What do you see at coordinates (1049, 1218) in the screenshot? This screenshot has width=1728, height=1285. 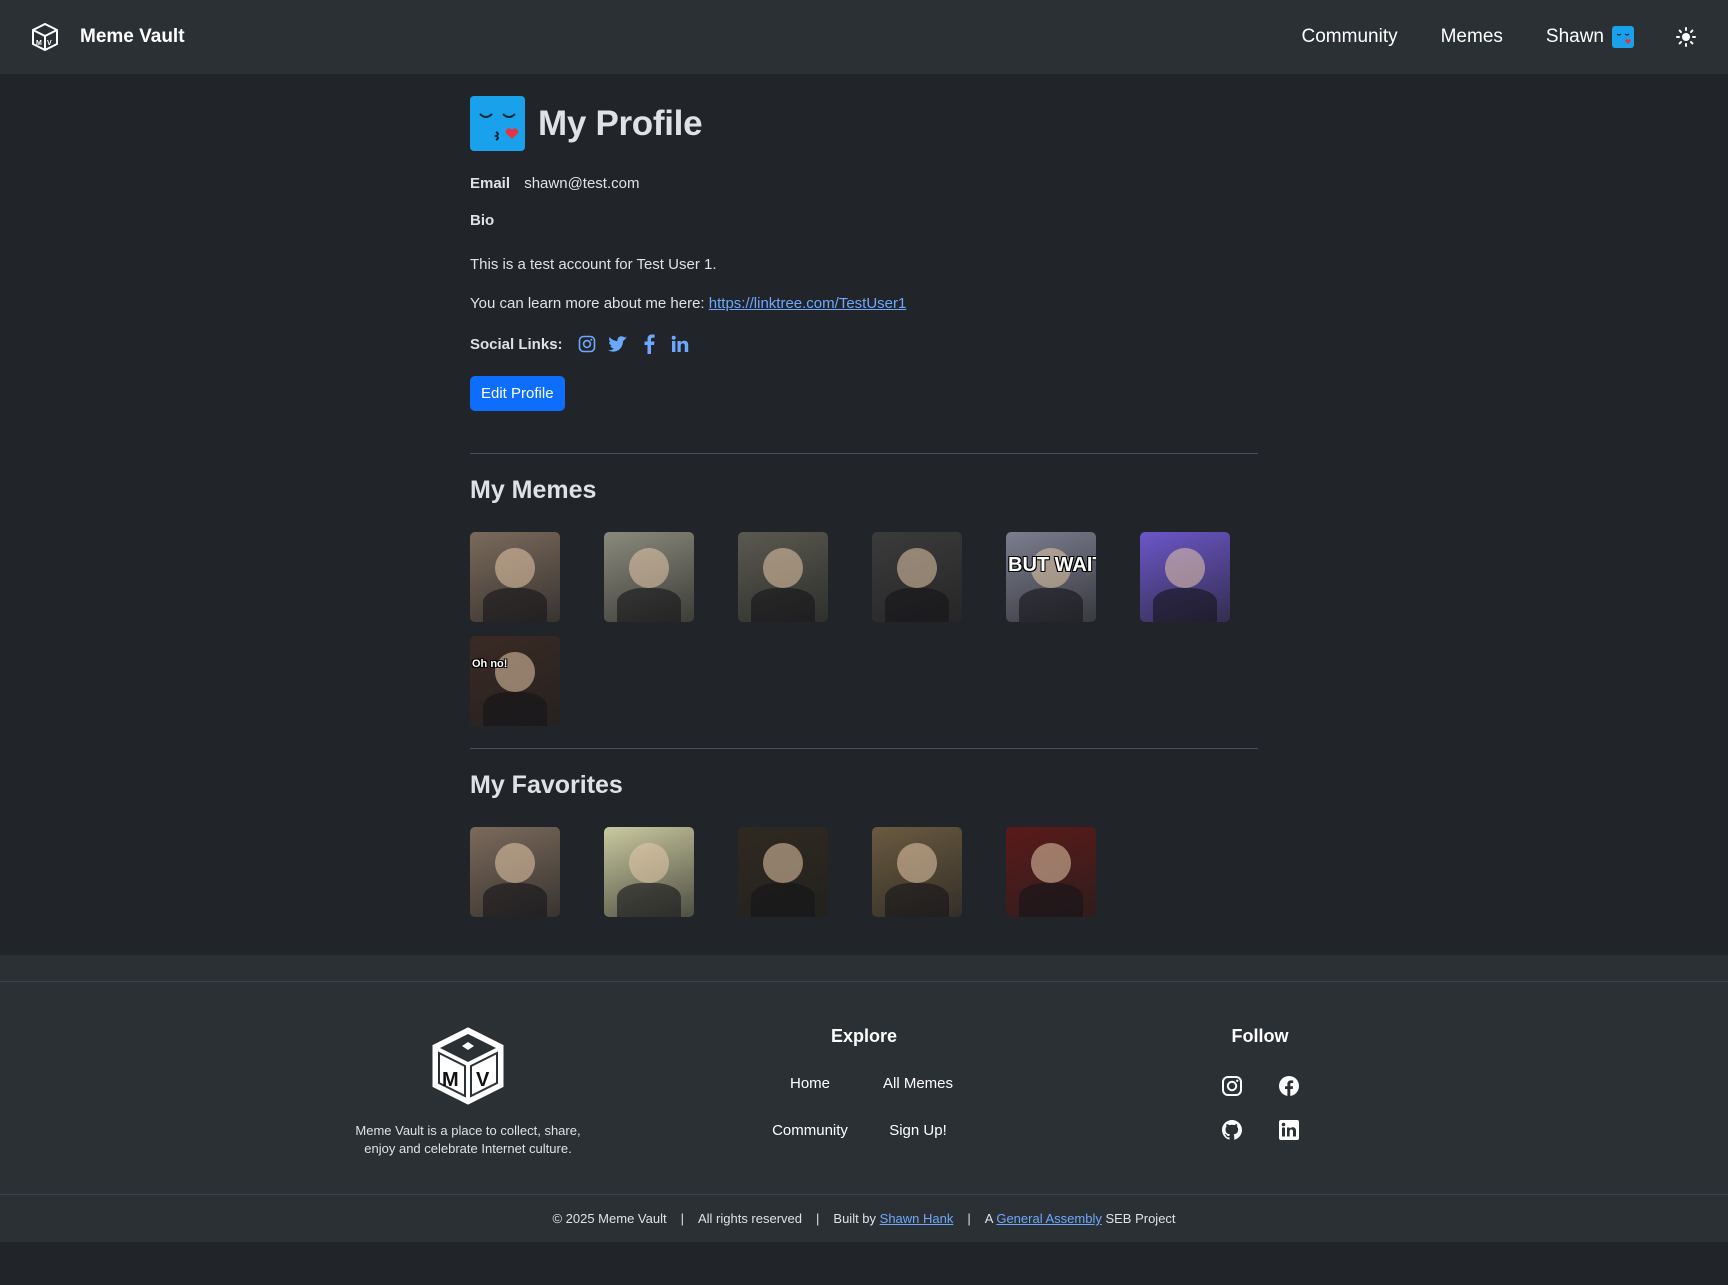 I see `general-assembly-link: General Assembly` at bounding box center [1049, 1218].